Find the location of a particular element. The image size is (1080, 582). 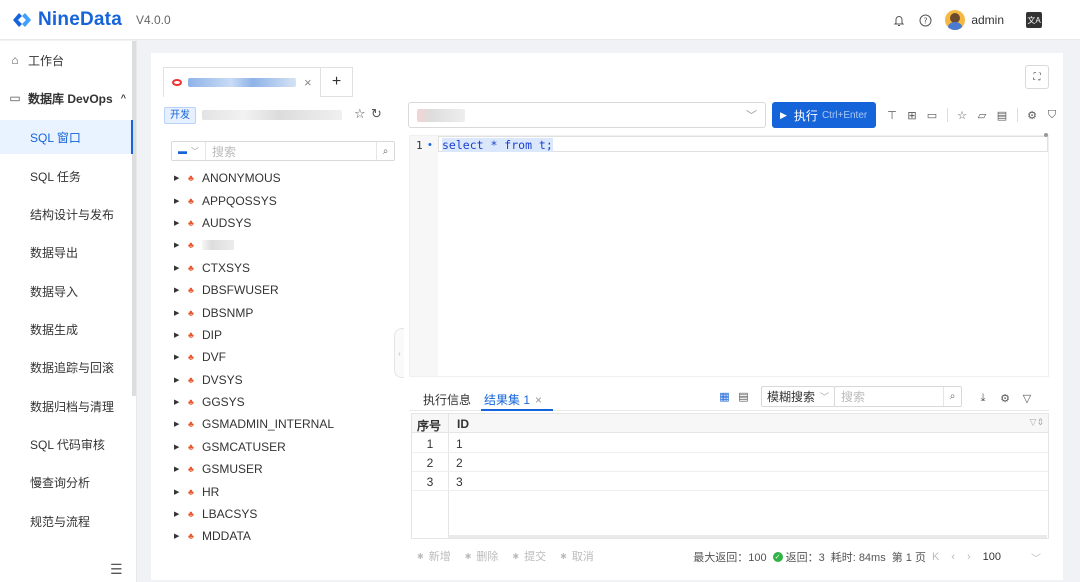

cell-id: 1 is located at coordinates (459, 444).